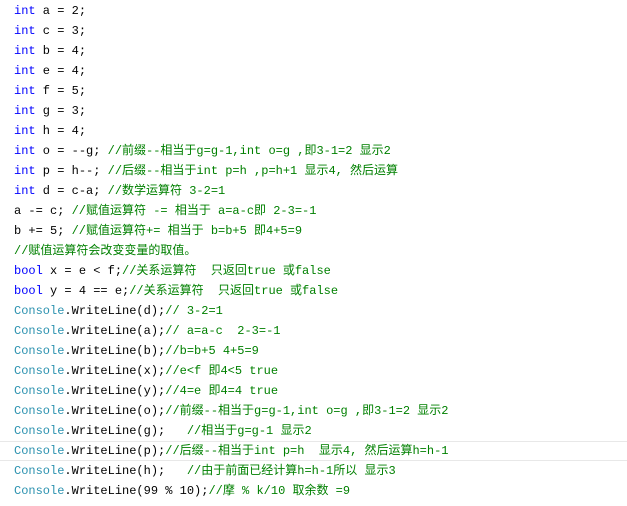 This screenshot has width=627, height=506. I want to click on code-line: int f = 5;, so click(320, 91).